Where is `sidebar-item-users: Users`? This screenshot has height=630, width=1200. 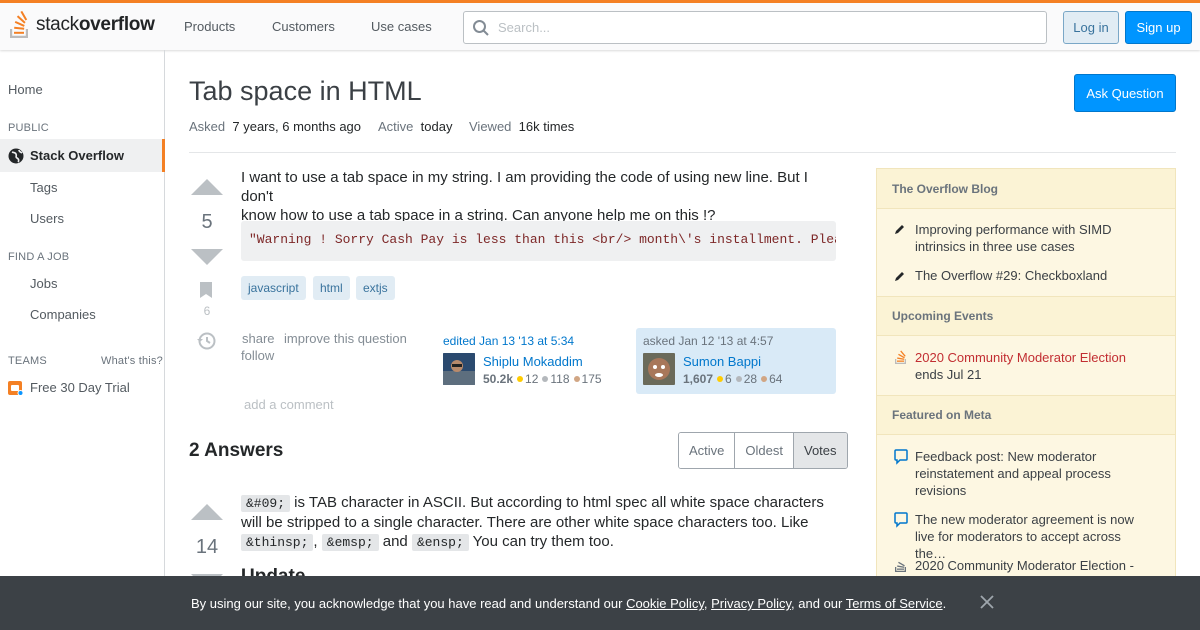 sidebar-item-users: Users is located at coordinates (47, 218).